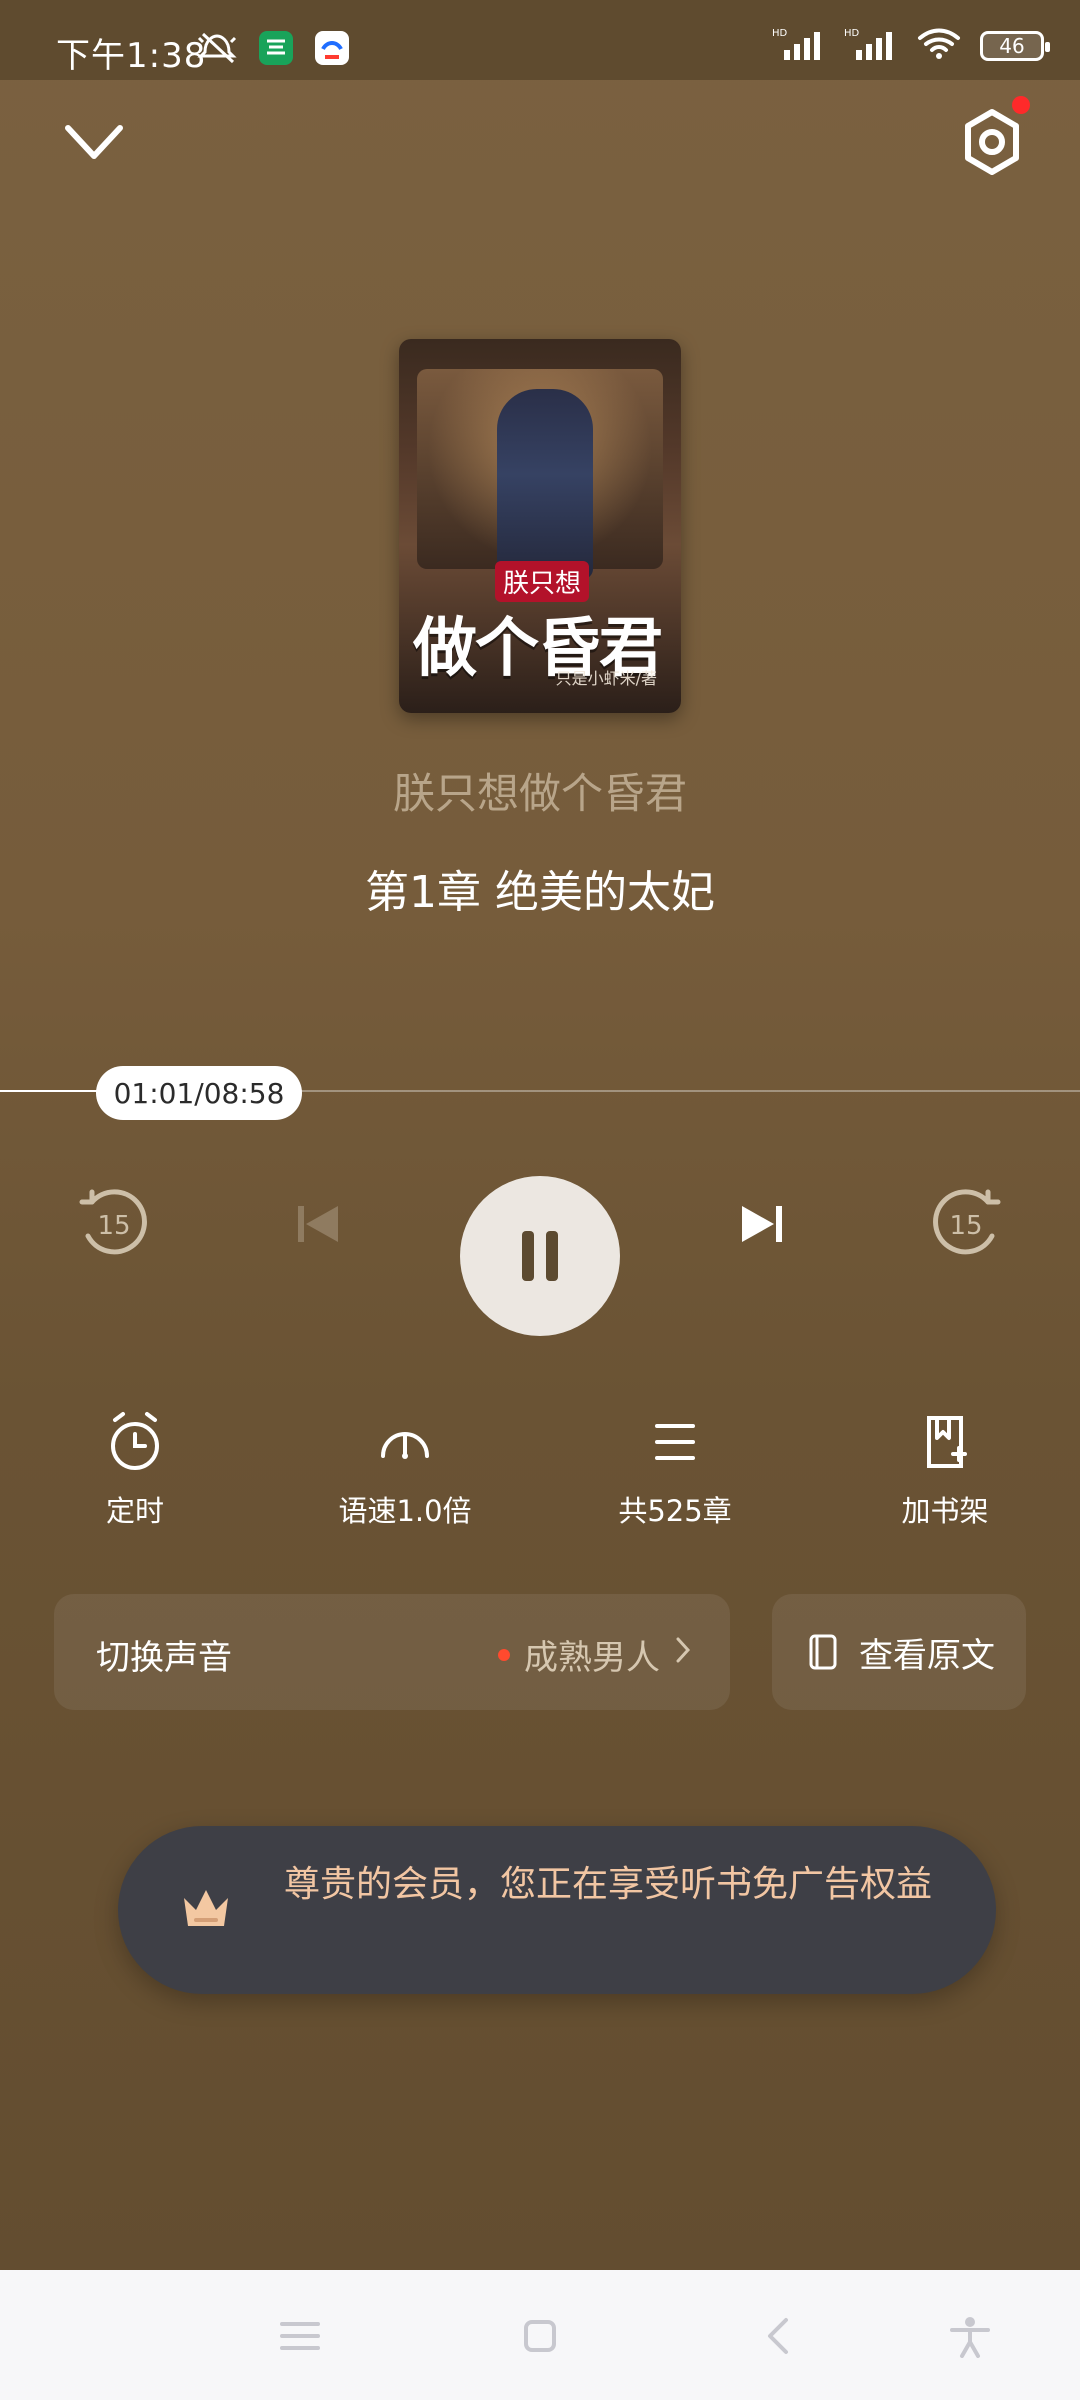 This screenshot has width=1080, height=2400. Describe the element at coordinates (1021, 105) in the screenshot. I see `notification-dot` at that location.